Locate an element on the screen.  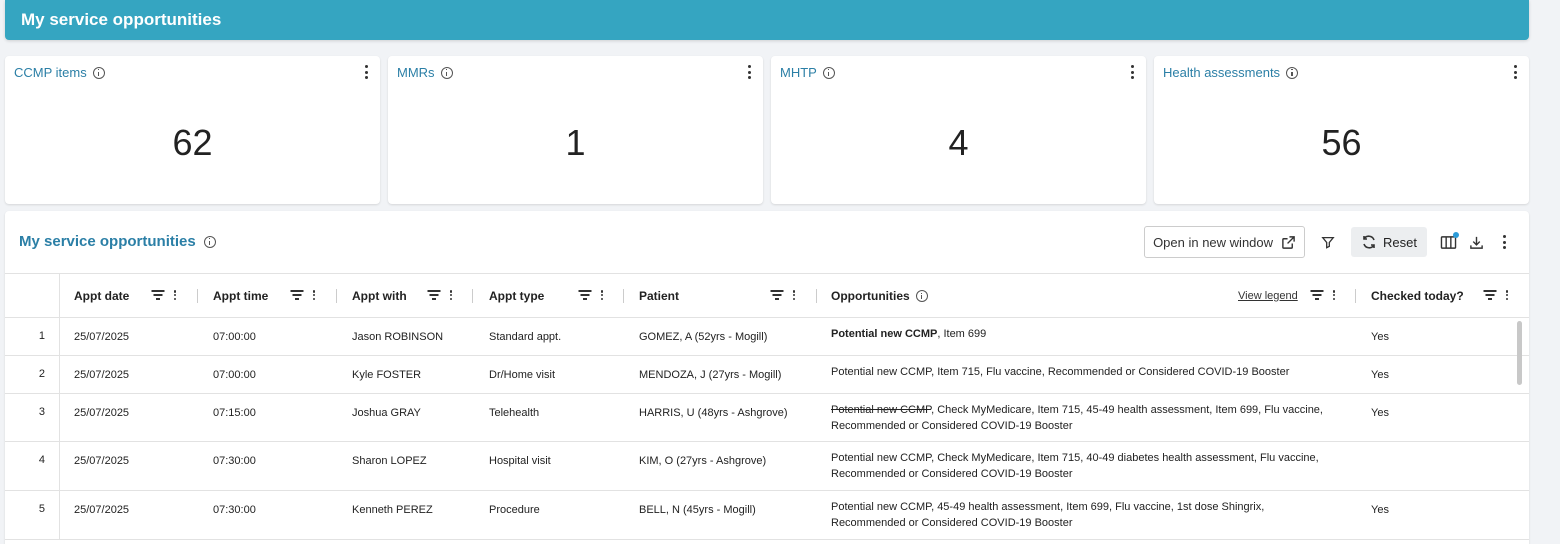
page-title: My service opportunities is located at coordinates (121, 19).